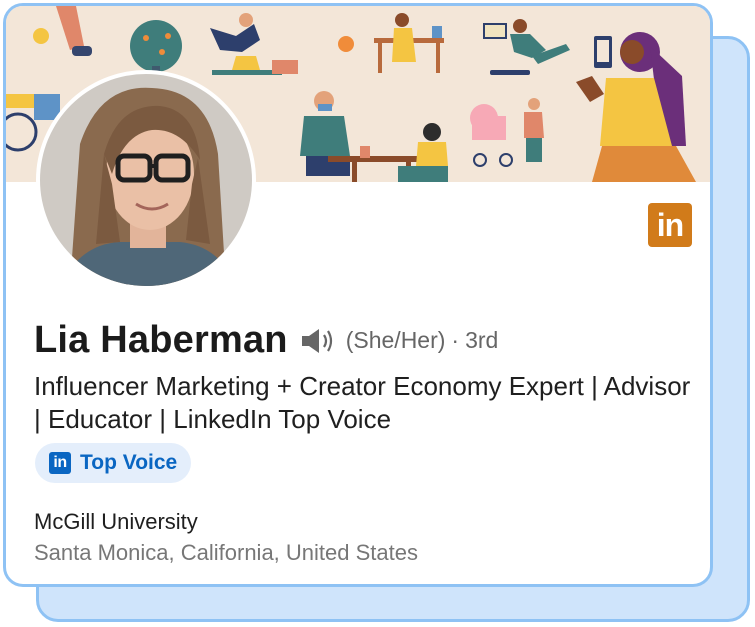 This screenshot has width=755, height=627. Describe the element at coordinates (116, 522) in the screenshot. I see `education: McGill University` at that location.